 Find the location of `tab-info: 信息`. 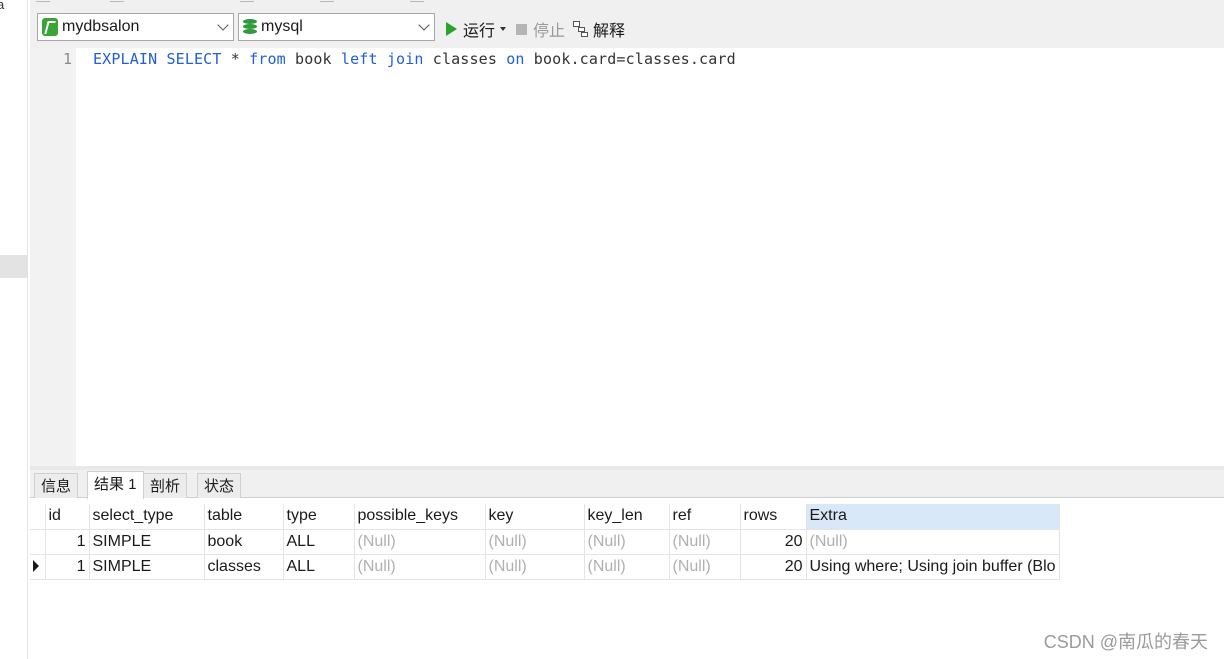

tab-info: 信息 is located at coordinates (56, 485).